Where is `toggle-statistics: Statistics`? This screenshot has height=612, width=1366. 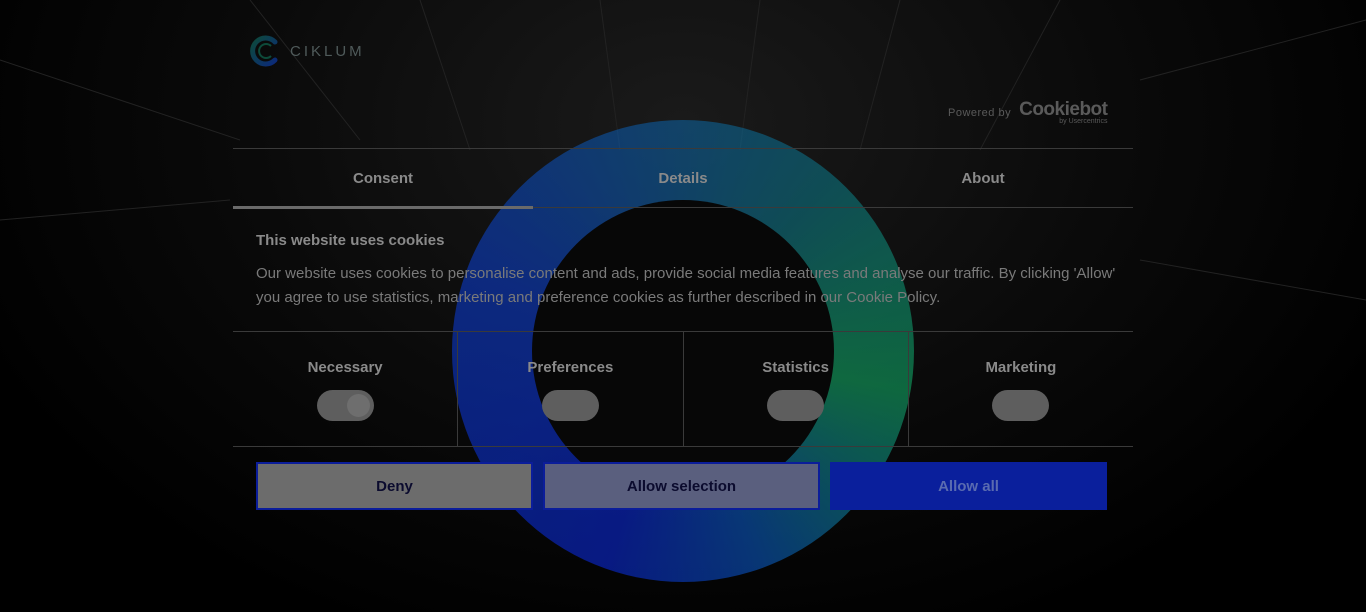
toggle-statistics: Statistics is located at coordinates (796, 389).